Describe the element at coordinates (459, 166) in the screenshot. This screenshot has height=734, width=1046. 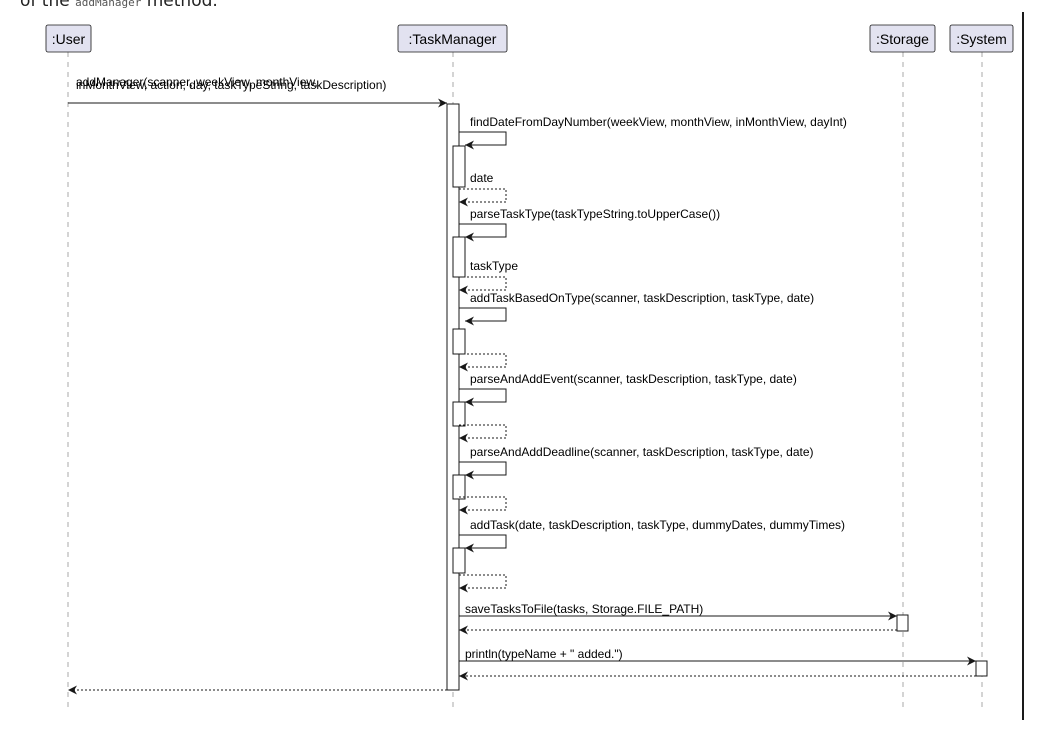
I see `activation-find-date` at that location.